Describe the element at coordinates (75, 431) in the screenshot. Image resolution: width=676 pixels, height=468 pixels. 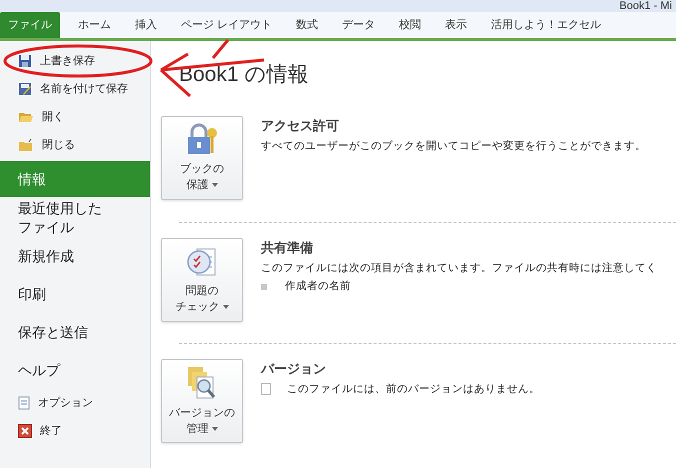
I see `sidebar-command: 終了` at that location.